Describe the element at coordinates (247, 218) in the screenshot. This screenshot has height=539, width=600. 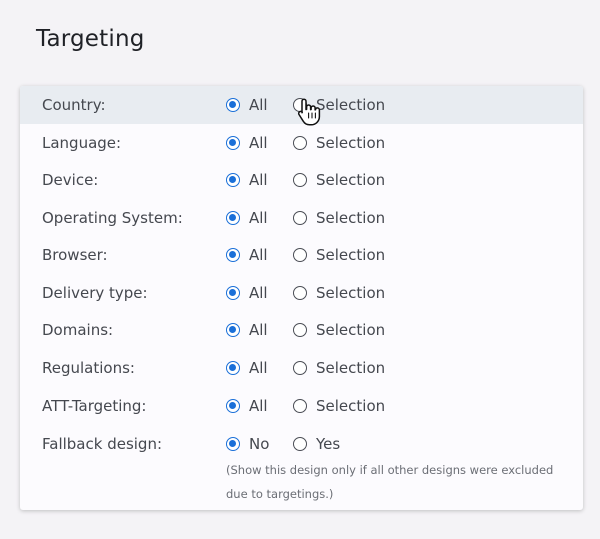
I see `os-all-radio: All` at that location.